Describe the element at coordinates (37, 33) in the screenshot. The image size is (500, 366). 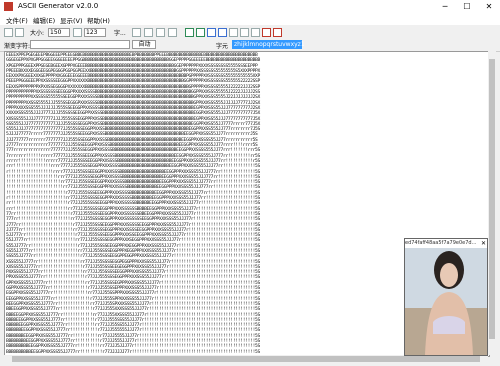
I see `size-label: 大小:` at that location.